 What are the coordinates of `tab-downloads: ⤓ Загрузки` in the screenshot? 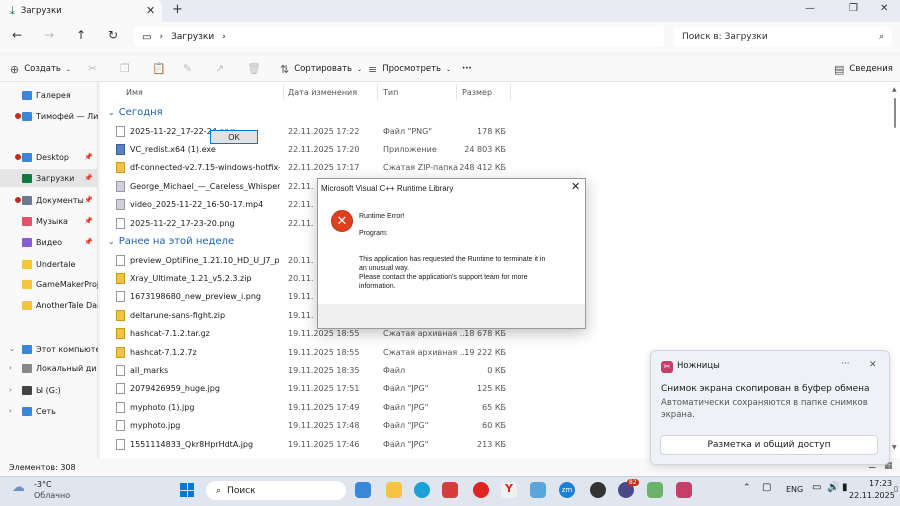 It's located at (81, 11).